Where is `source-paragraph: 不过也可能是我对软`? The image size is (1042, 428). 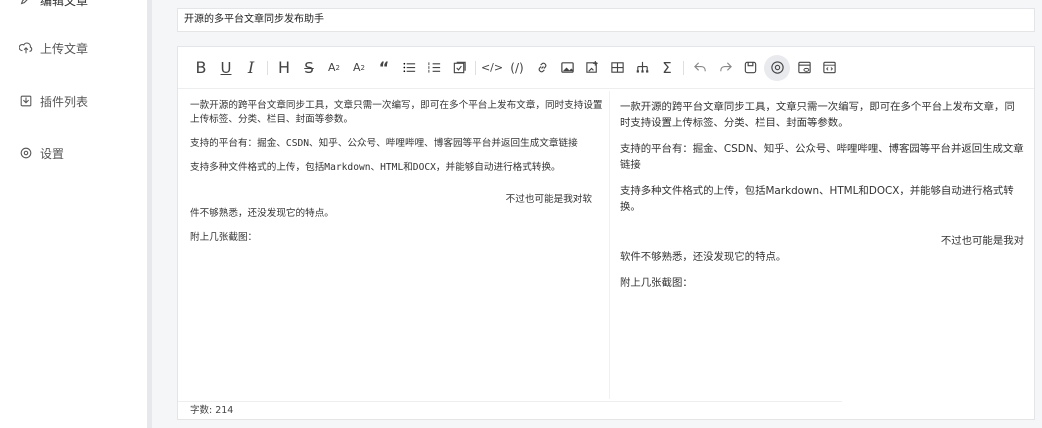
source-paragraph: 不过也可能是我对软 is located at coordinates (548, 199).